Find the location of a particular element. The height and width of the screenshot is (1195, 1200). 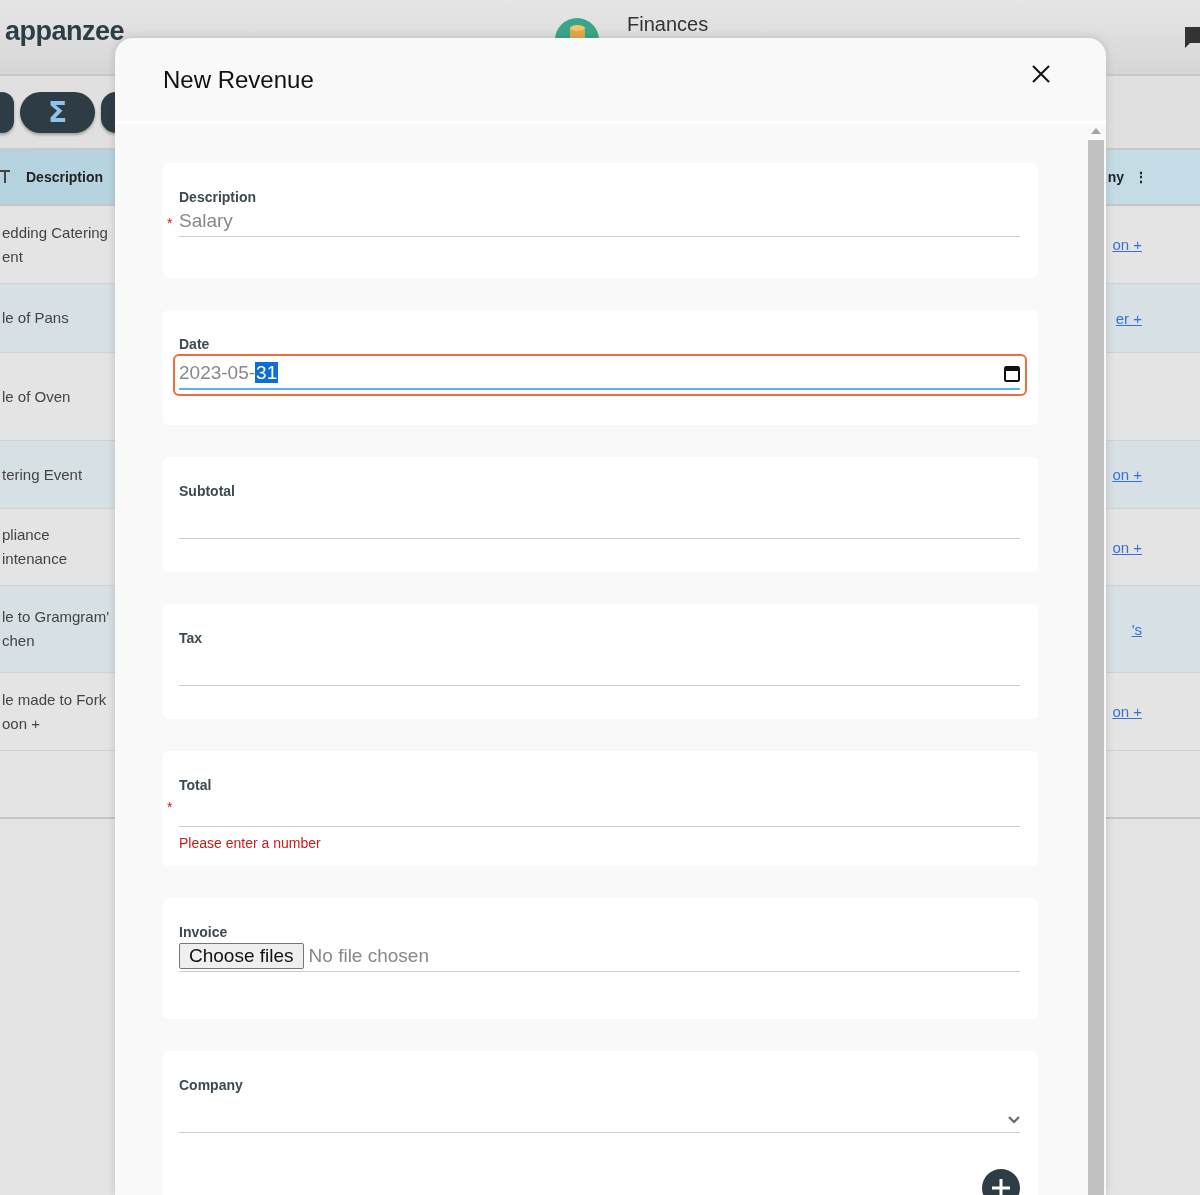

chevron-down-icon is located at coordinates (1014, 1120).